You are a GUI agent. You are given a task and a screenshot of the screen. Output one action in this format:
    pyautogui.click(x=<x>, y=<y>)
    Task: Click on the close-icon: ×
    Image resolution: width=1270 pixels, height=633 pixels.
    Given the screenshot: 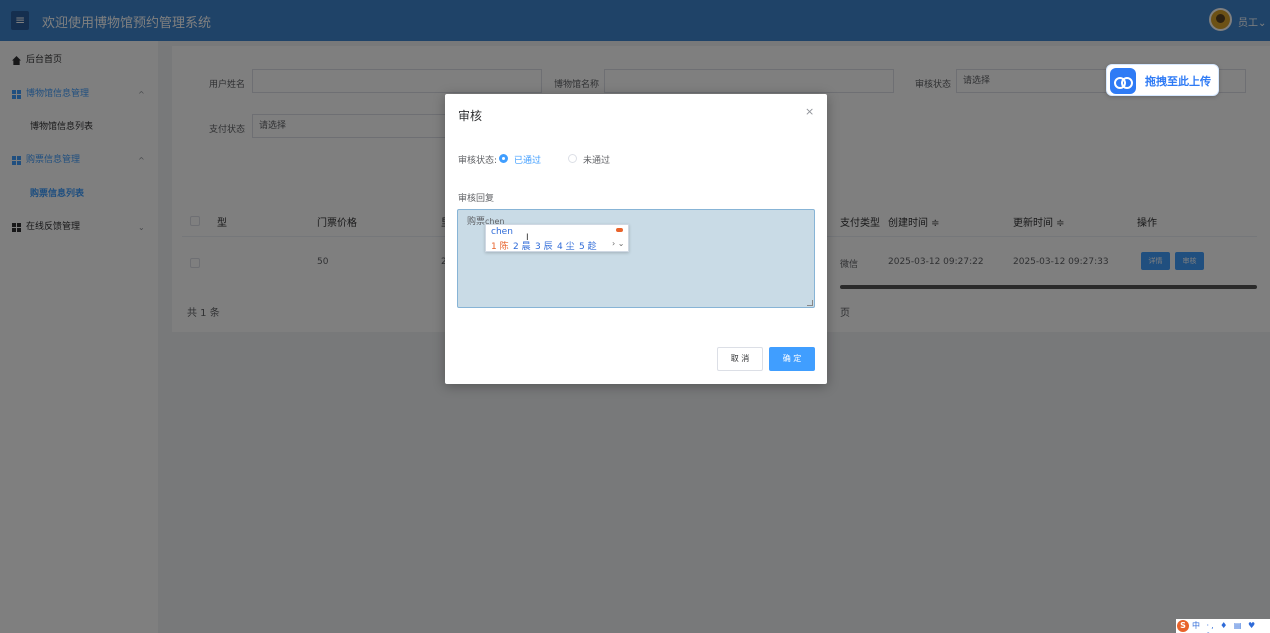 What is the action you would take?
    pyautogui.click(x=809, y=111)
    